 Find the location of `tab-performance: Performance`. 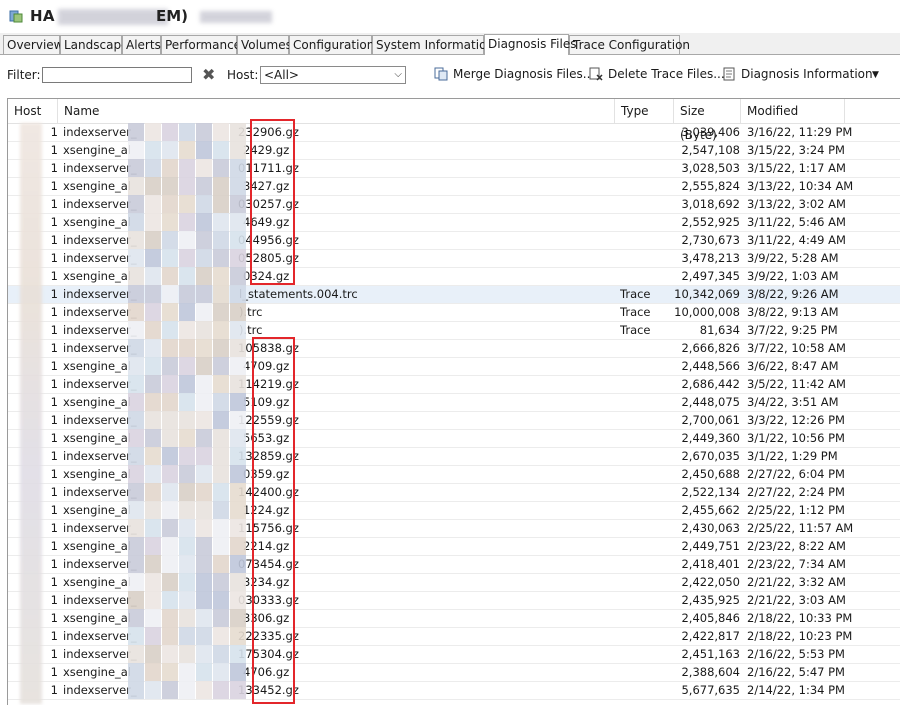

tab-performance: Performance is located at coordinates (201, 44).